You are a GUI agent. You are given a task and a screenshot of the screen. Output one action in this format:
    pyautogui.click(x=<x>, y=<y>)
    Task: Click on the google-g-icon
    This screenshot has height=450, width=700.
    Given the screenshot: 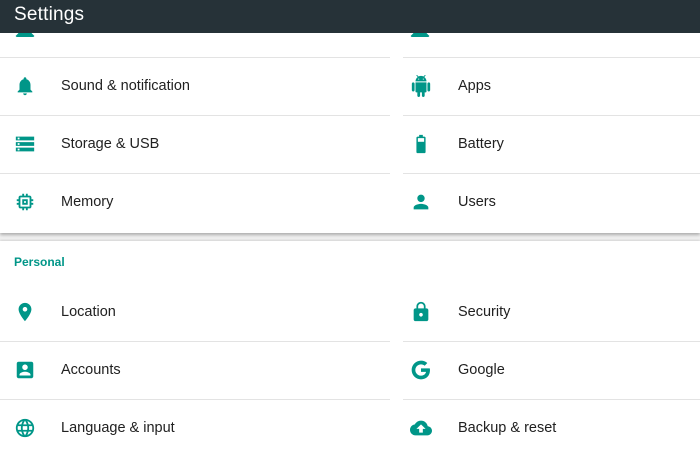 What is the action you would take?
    pyautogui.click(x=421, y=370)
    